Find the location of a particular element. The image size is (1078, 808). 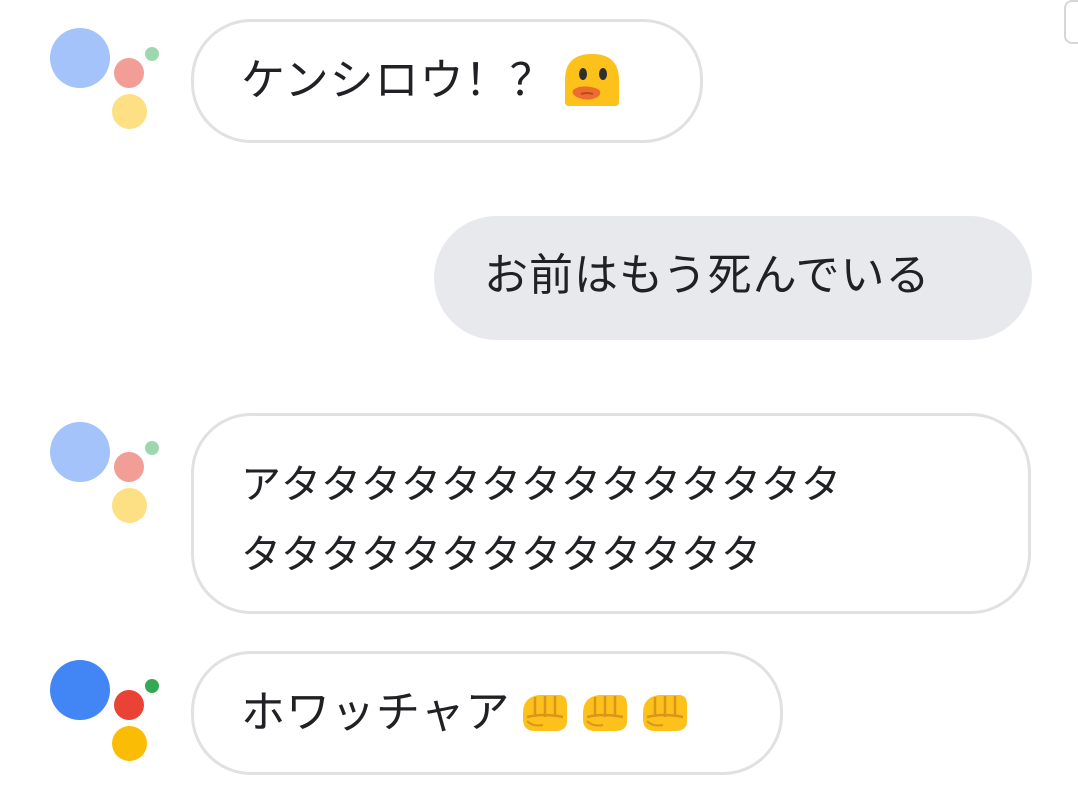

message-line: アタタタタタタタタタタタタタタ is located at coordinates (541, 485).